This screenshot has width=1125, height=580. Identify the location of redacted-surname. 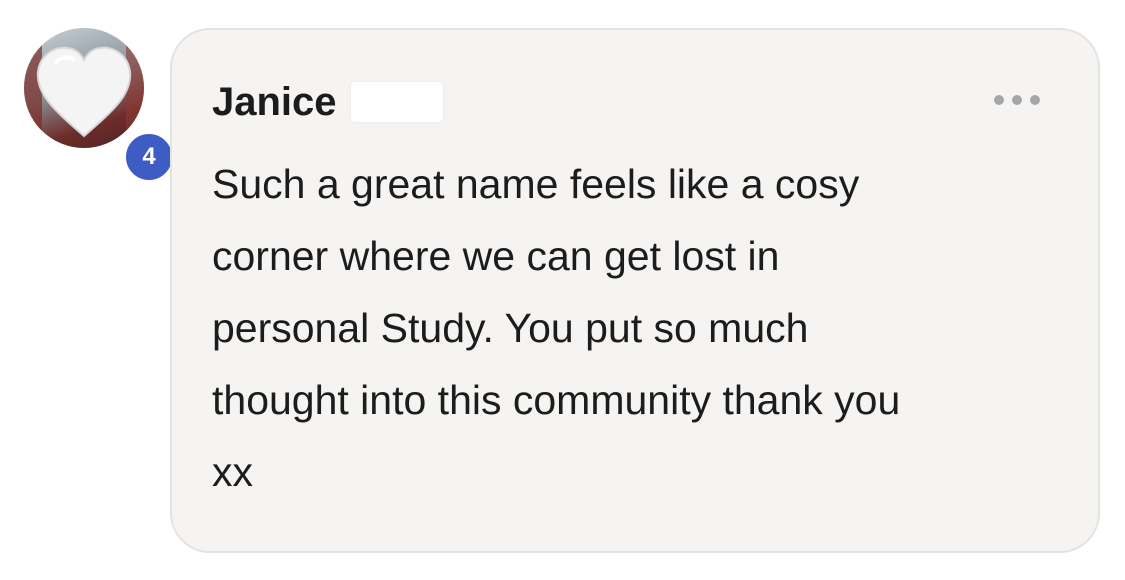
(396, 102).